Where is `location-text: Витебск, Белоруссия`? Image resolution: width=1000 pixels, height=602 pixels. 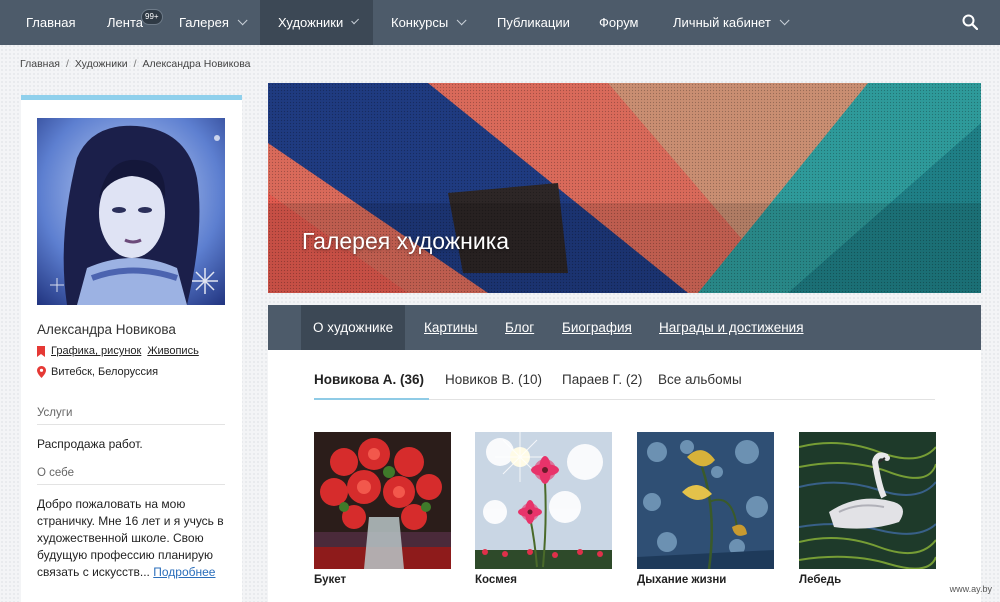
location-text: Витебск, Белоруссия is located at coordinates (105, 372).